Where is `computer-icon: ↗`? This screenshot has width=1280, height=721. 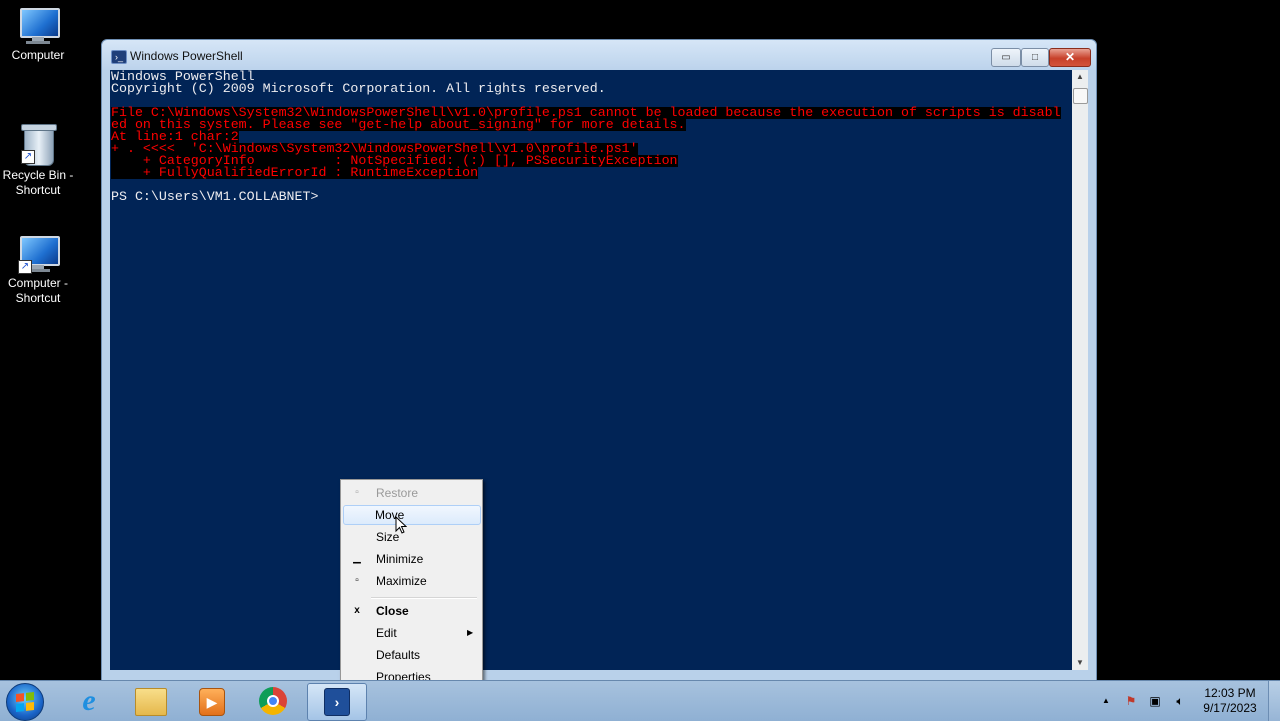
computer-icon: ↗ is located at coordinates (38, 255).